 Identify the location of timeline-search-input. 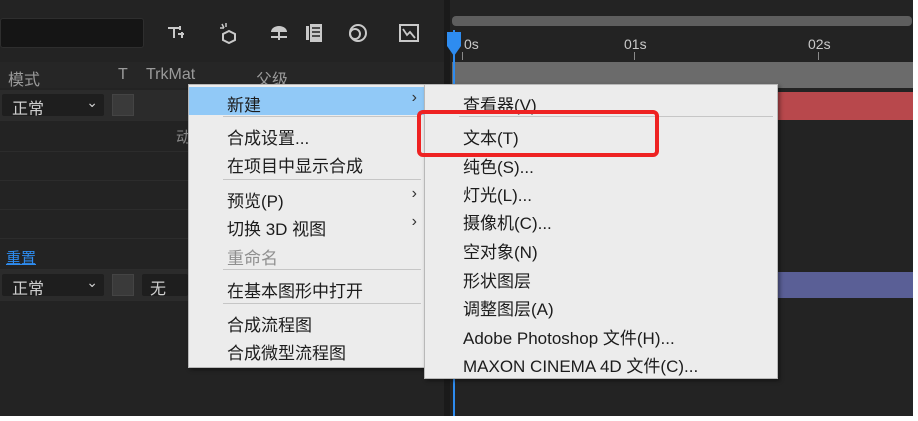
(72, 33).